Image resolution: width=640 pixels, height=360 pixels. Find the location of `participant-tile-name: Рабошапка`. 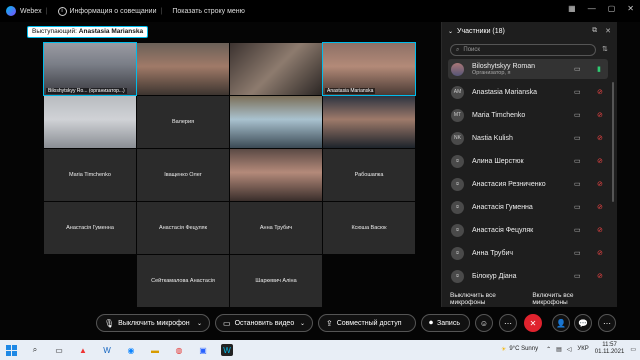

participant-tile-name: Рабошапка is located at coordinates (369, 175).